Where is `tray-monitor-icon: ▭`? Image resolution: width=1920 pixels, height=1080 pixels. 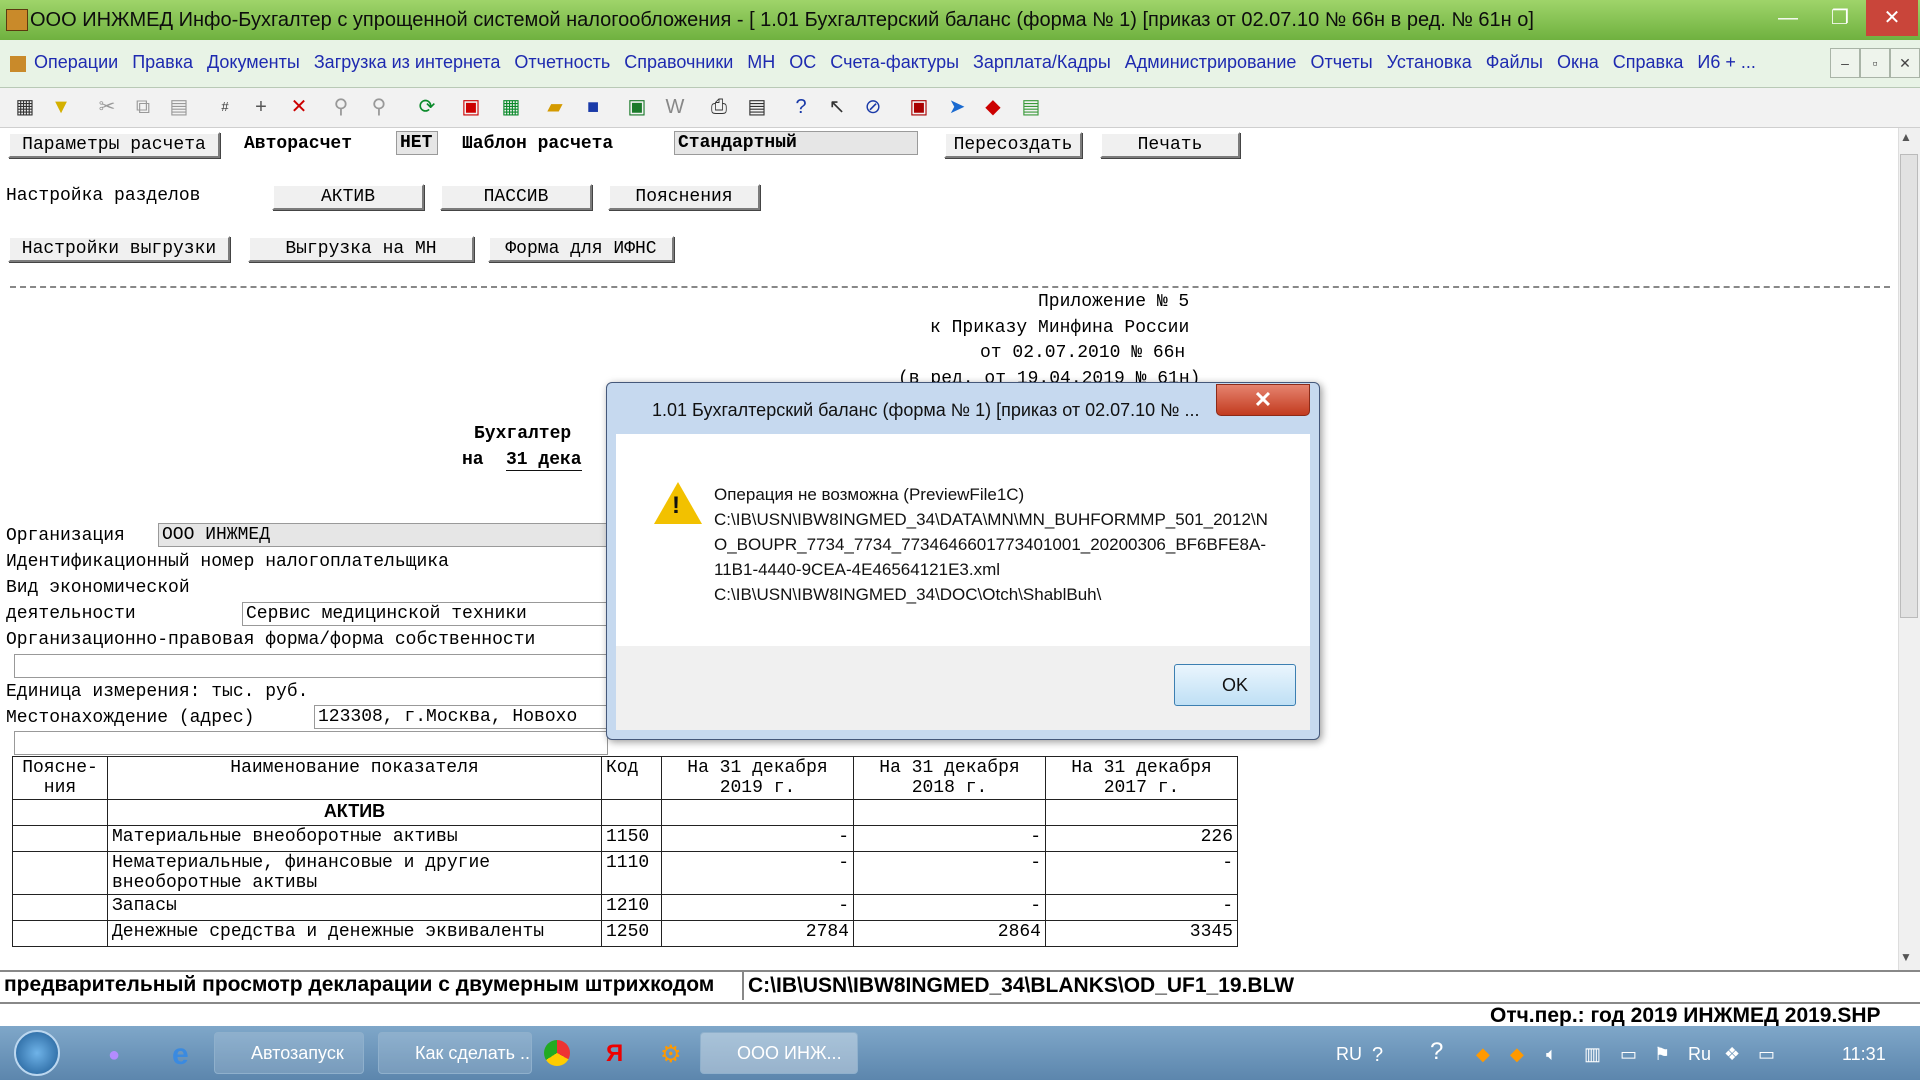 tray-monitor-icon: ▭ is located at coordinates (1766, 1054).